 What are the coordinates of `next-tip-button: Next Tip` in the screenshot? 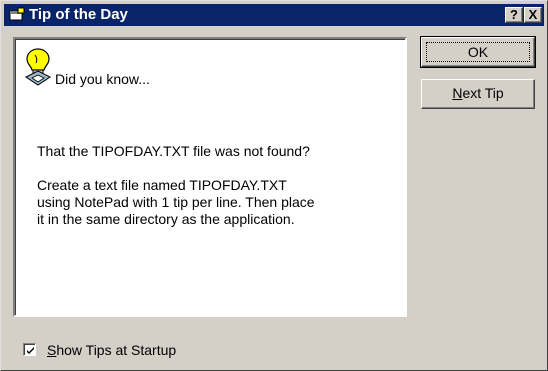 It's located at (478, 94).